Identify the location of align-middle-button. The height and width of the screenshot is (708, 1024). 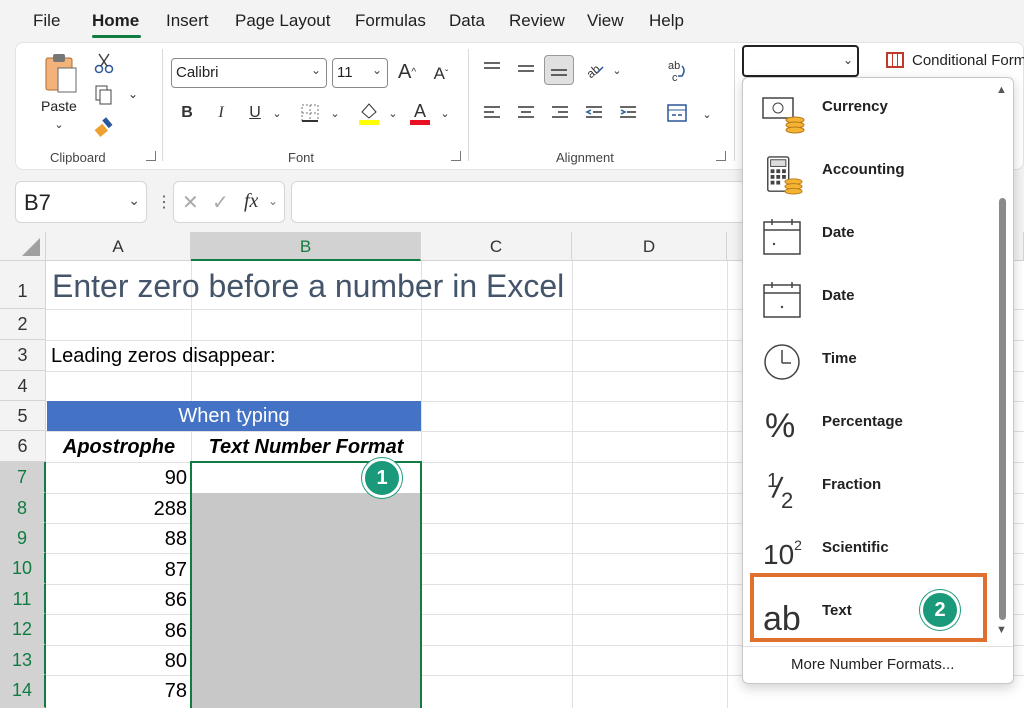
(526, 69).